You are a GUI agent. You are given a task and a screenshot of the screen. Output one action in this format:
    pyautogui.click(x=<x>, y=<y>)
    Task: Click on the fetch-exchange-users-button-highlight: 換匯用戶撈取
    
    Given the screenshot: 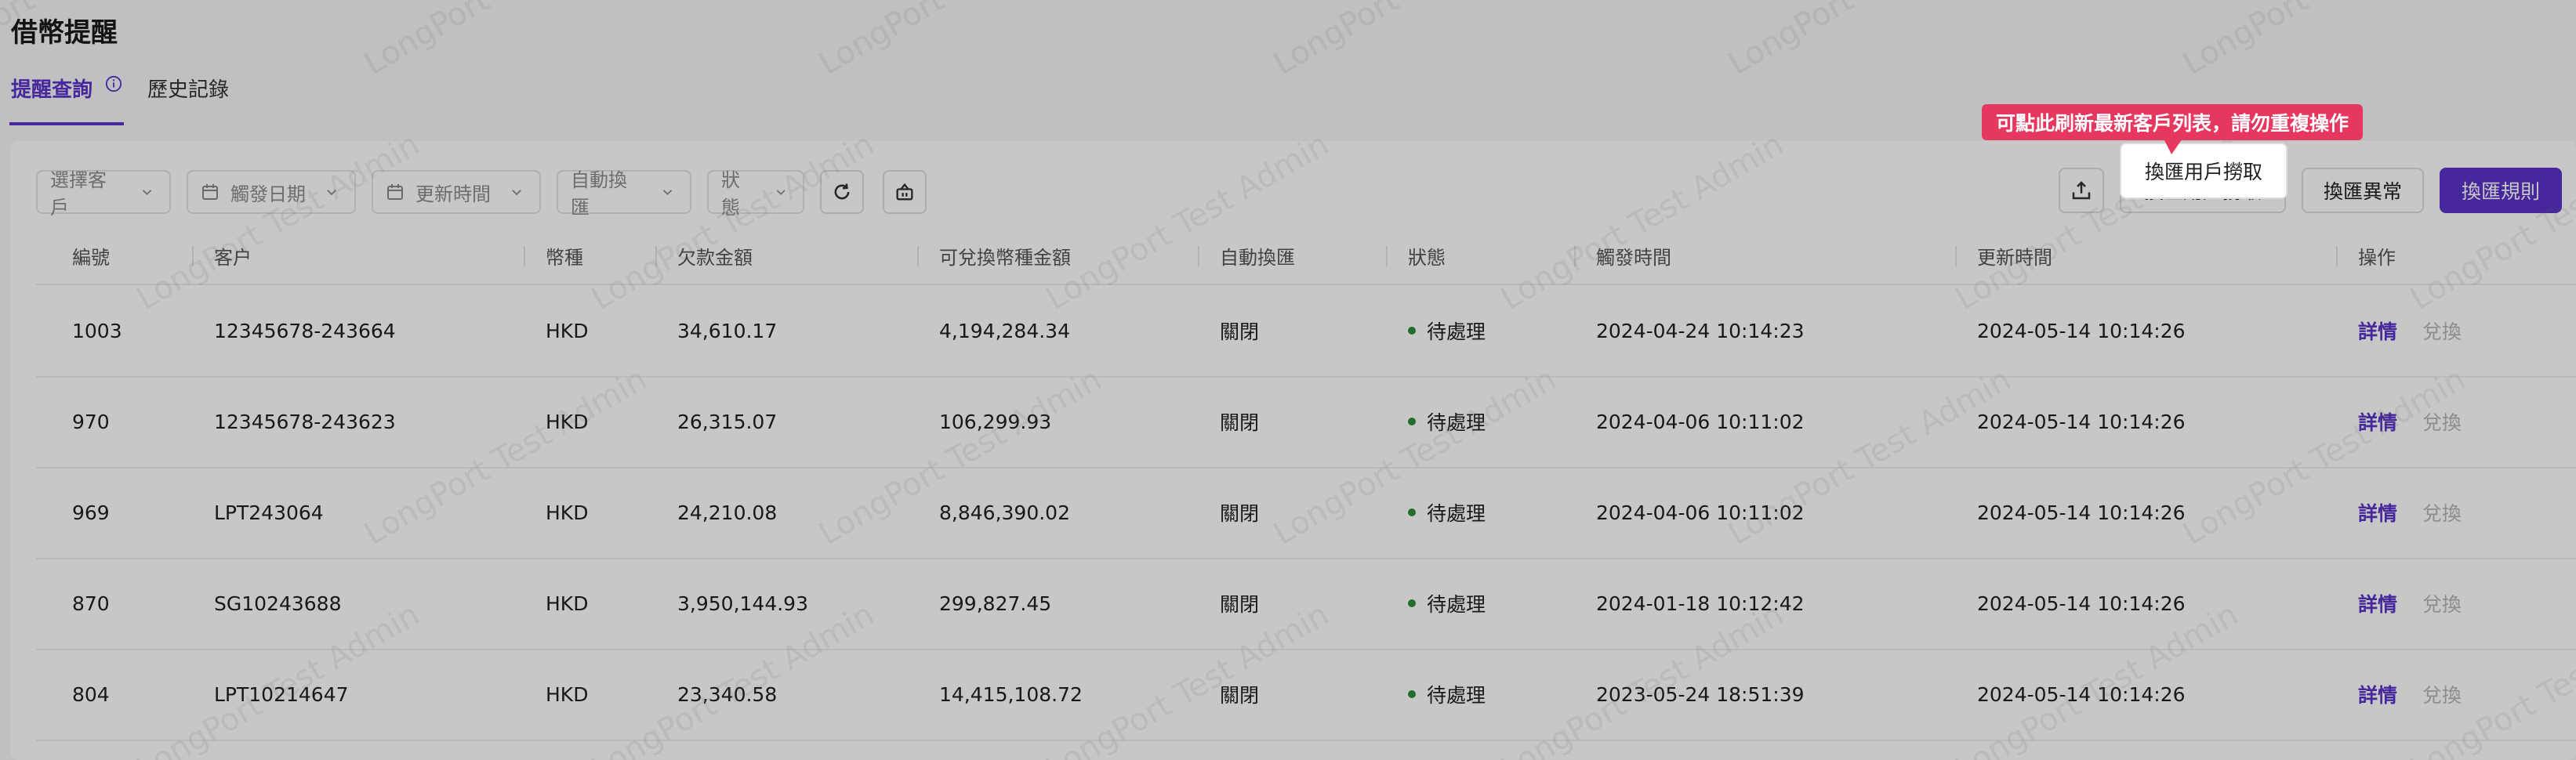 What is the action you would take?
    pyautogui.click(x=2204, y=171)
    